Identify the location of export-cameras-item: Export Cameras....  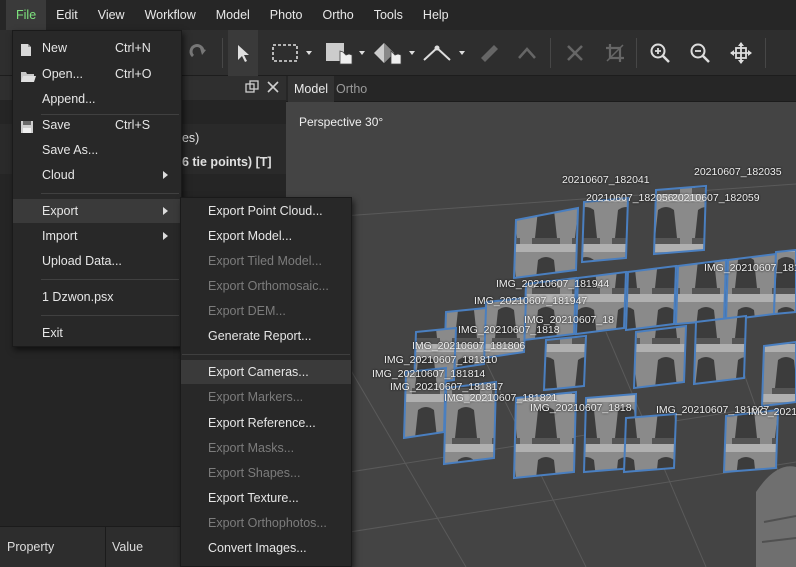
(266, 372).